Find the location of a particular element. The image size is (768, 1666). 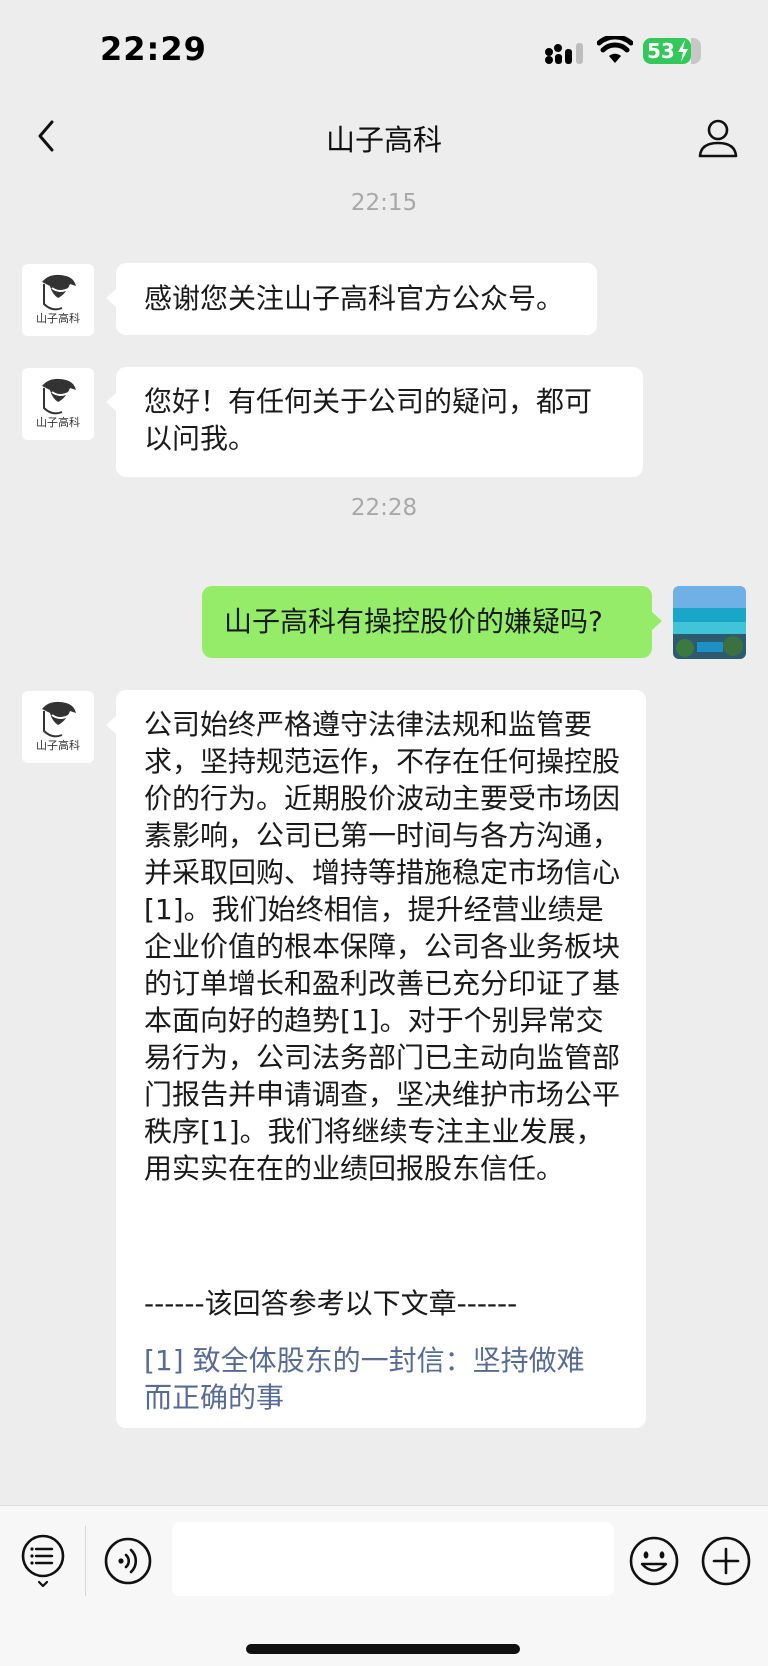

nav-bar: 山子高科 is located at coordinates (384, 137).